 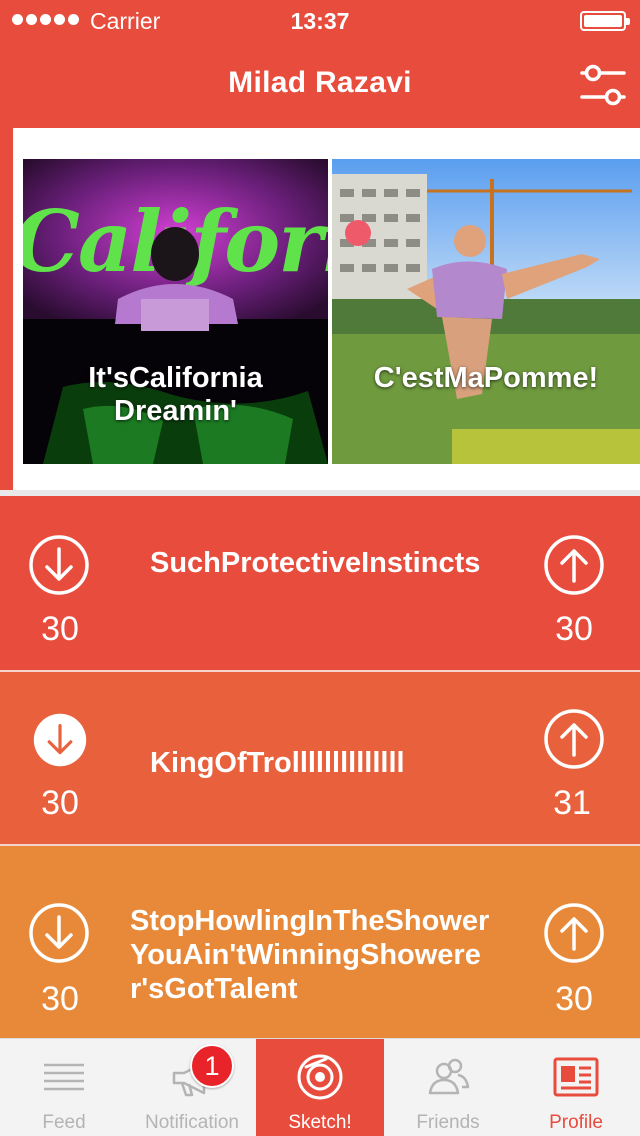 What do you see at coordinates (576, 1122) in the screenshot?
I see `tab-label: Profile` at bounding box center [576, 1122].